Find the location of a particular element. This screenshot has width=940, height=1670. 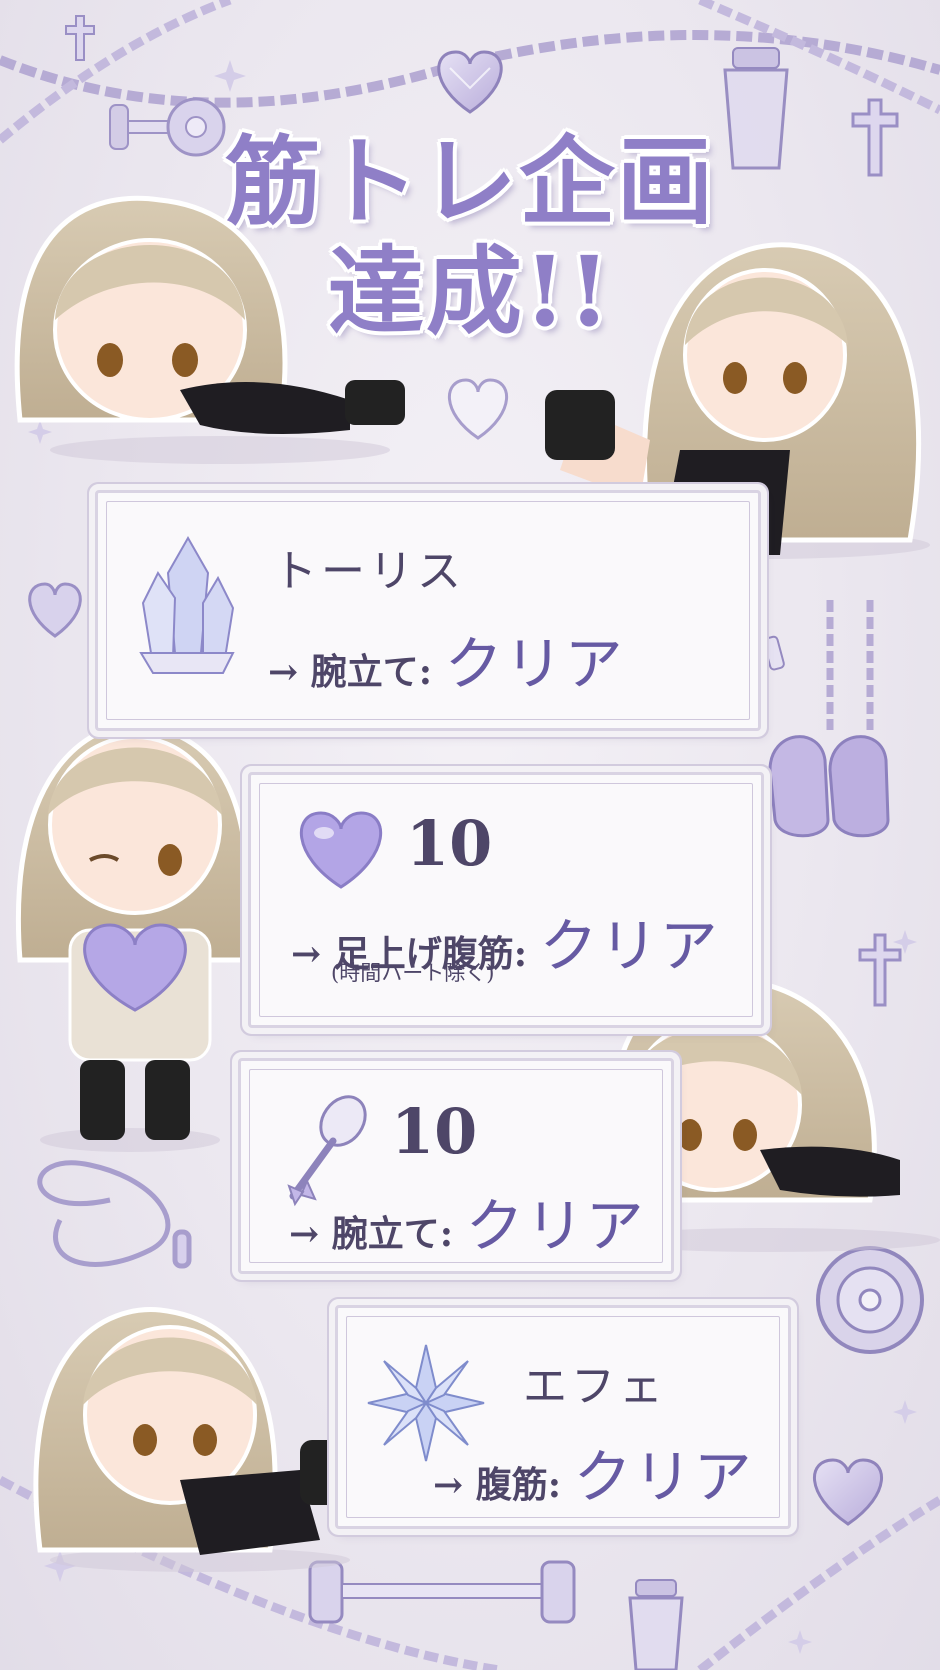

crystal-cluster-icon is located at coordinates (187, 604).